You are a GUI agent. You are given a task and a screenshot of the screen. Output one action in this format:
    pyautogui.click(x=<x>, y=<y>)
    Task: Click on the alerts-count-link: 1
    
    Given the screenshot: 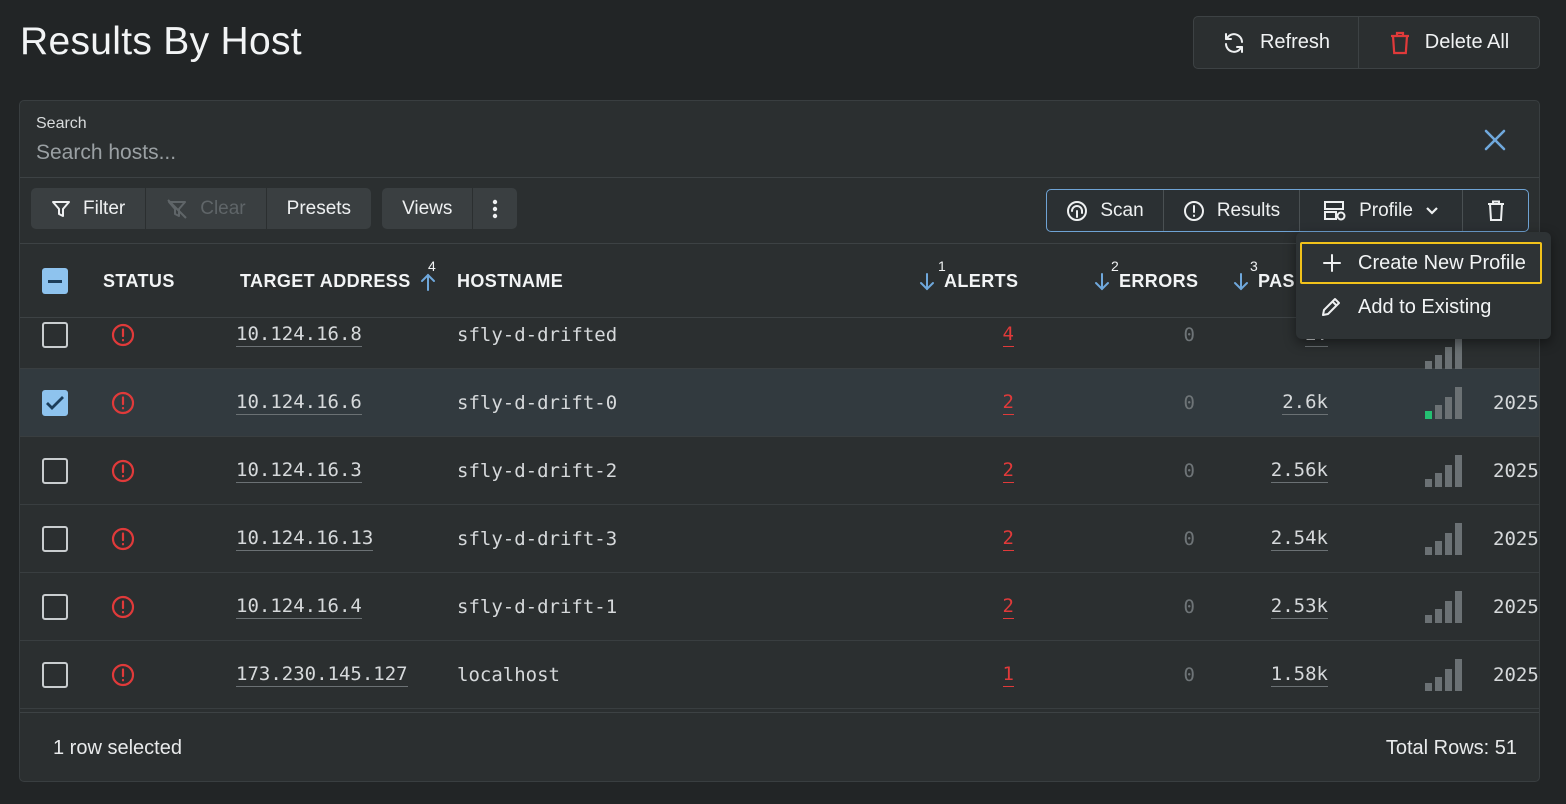 What is the action you would take?
    pyautogui.click(x=1008, y=674)
    